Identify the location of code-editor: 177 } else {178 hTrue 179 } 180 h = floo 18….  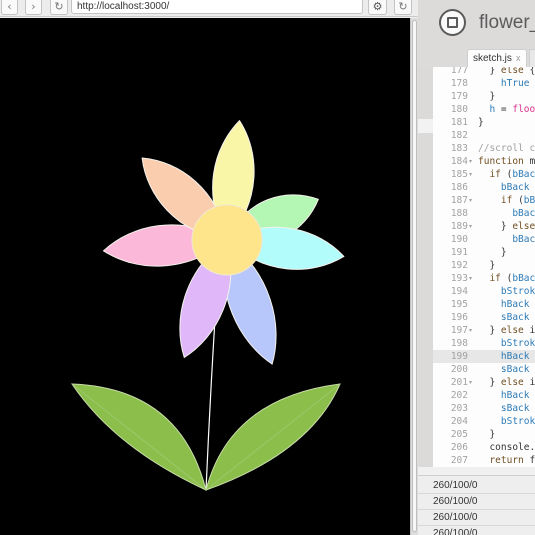
(484, 267).